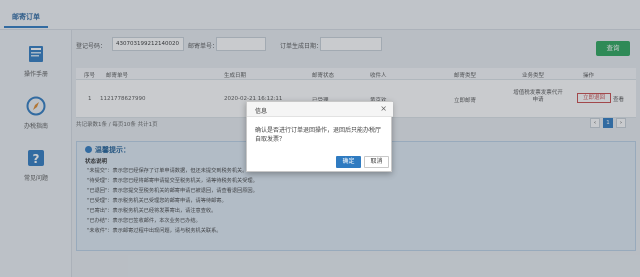 The image size is (640, 277). I want to click on dialog-title: 信息, so click(261, 111).